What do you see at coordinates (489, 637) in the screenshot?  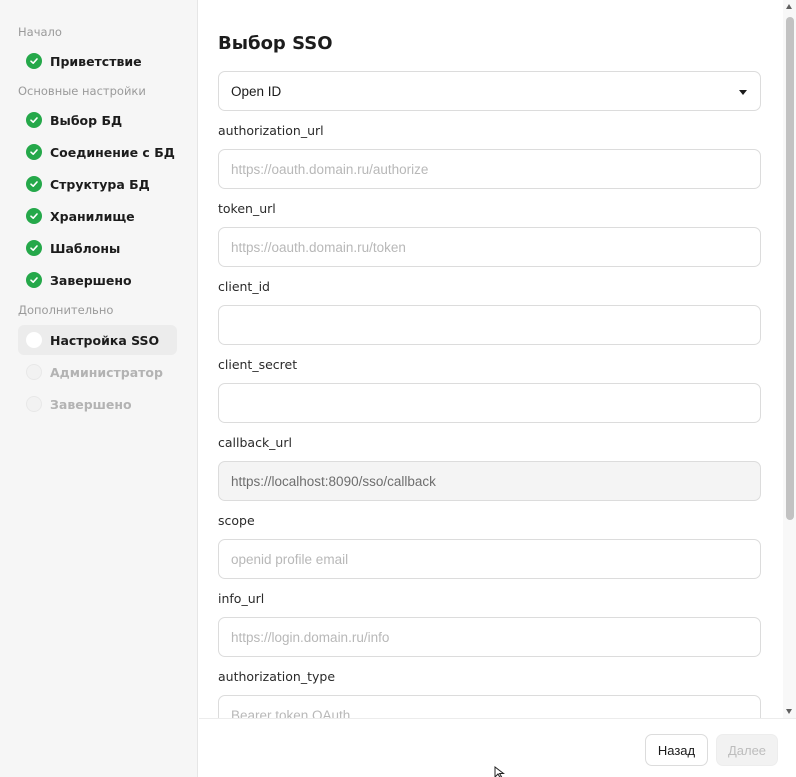 I see `info-url-field: https://login.domain.ru/info` at bounding box center [489, 637].